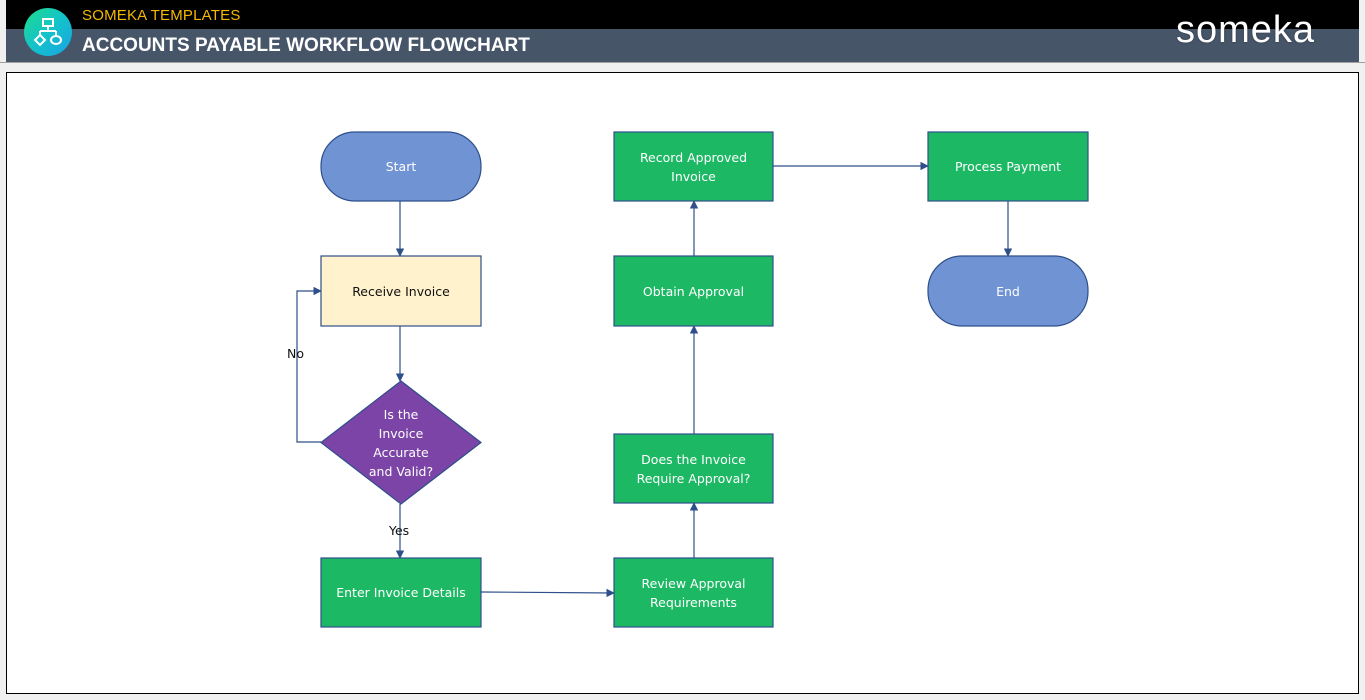 This screenshot has height=700, width=1365. I want to click on edge-label-yes: Yes, so click(399, 530).